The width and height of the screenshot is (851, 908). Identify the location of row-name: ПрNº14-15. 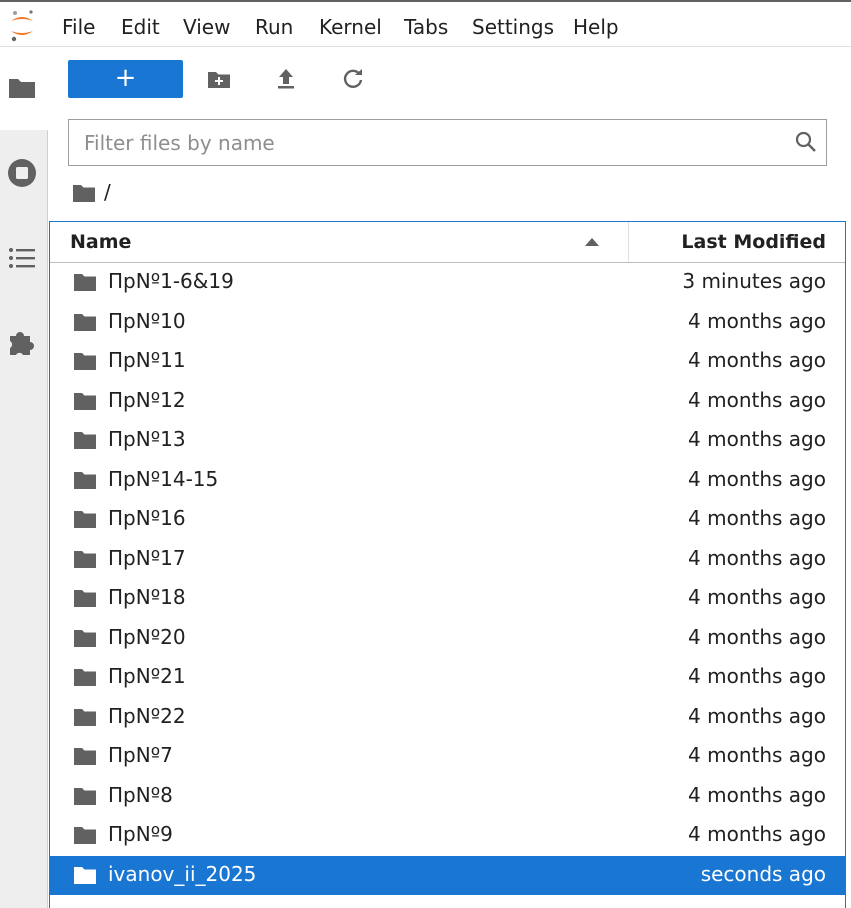
(163, 478).